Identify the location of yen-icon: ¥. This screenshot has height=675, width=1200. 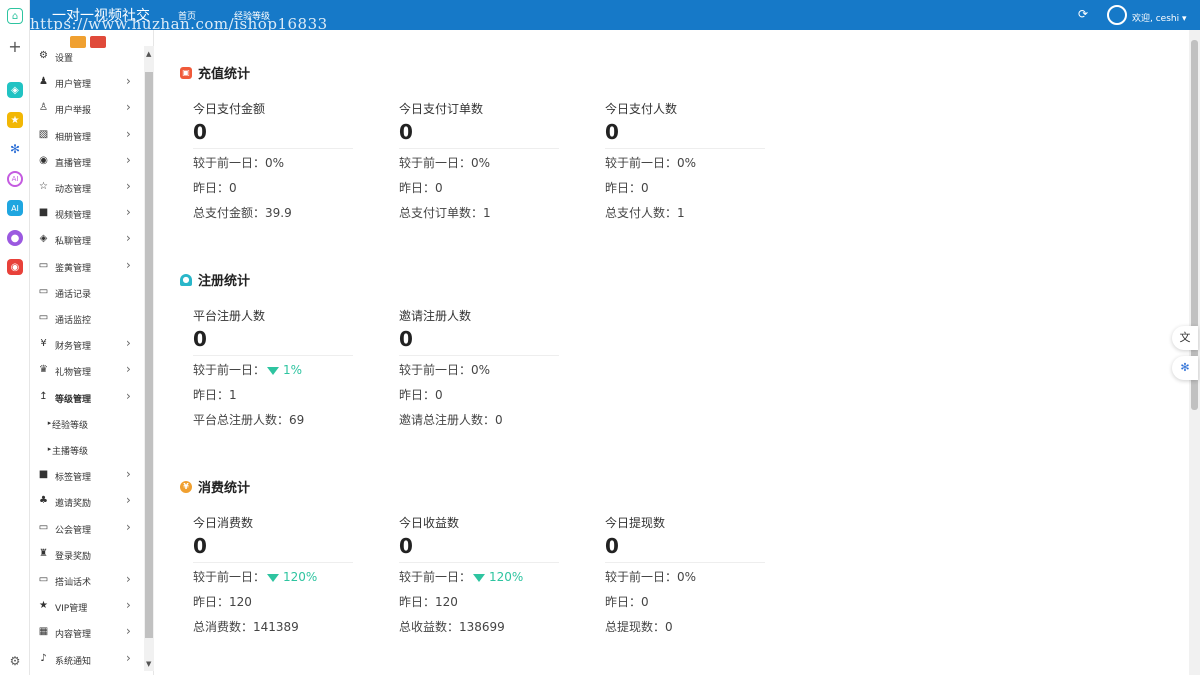
(43, 344).